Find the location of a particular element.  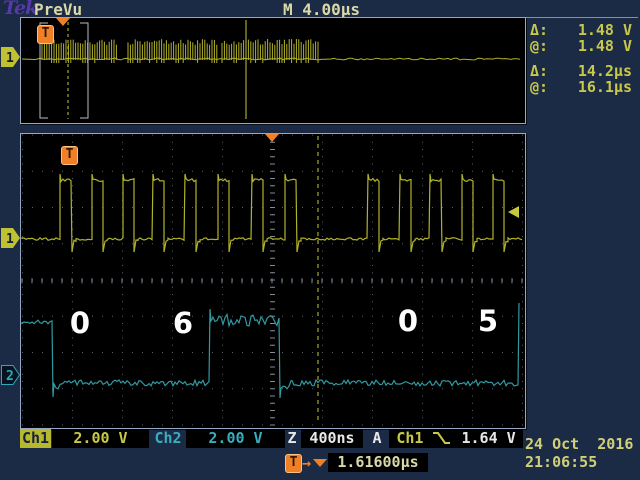

date-readout: 24 Oct 2016 is located at coordinates (579, 444).